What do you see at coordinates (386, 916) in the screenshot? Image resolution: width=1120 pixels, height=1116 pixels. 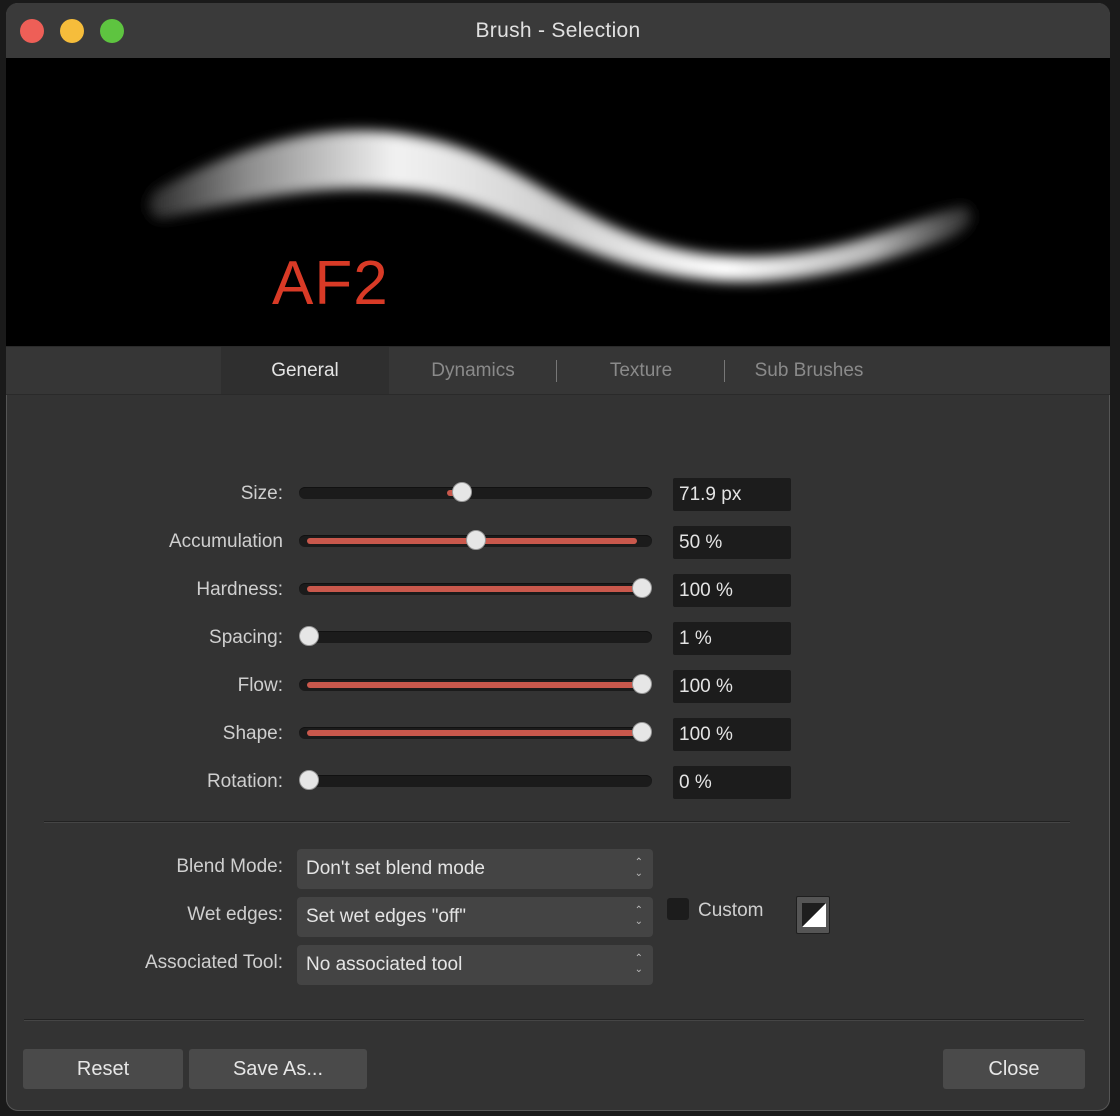 I see `wet-edges-value: Set wet edges "off"` at bounding box center [386, 916].